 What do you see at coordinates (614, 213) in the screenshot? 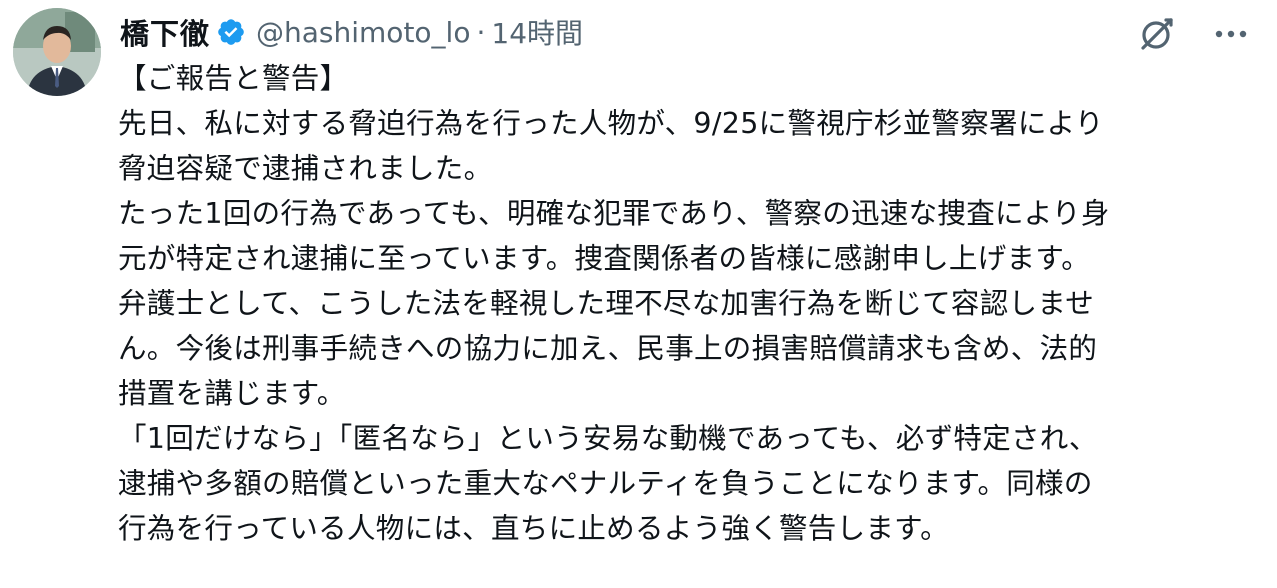
I see `tweet-line: たった1回の行為であっても、明確な犯罪であり、警察の迅速な捜査により身` at bounding box center [614, 213].